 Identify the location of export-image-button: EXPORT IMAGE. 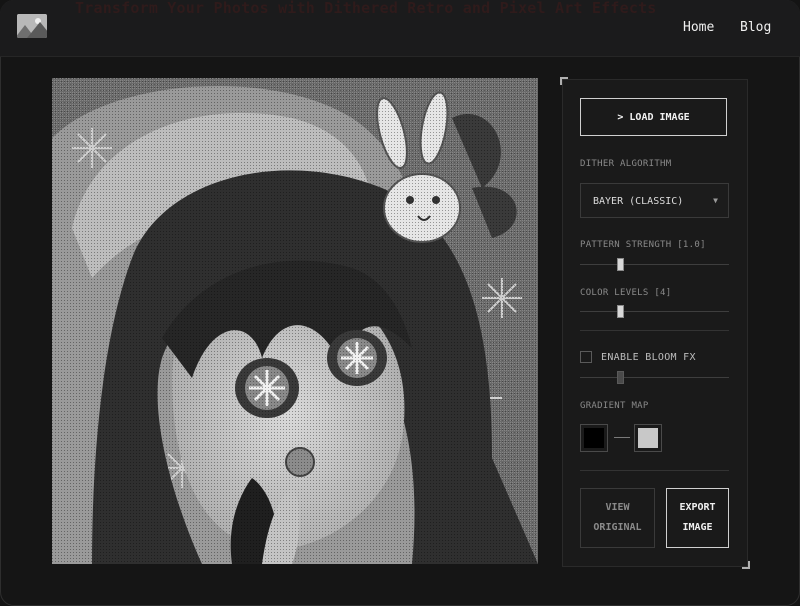
(697, 518).